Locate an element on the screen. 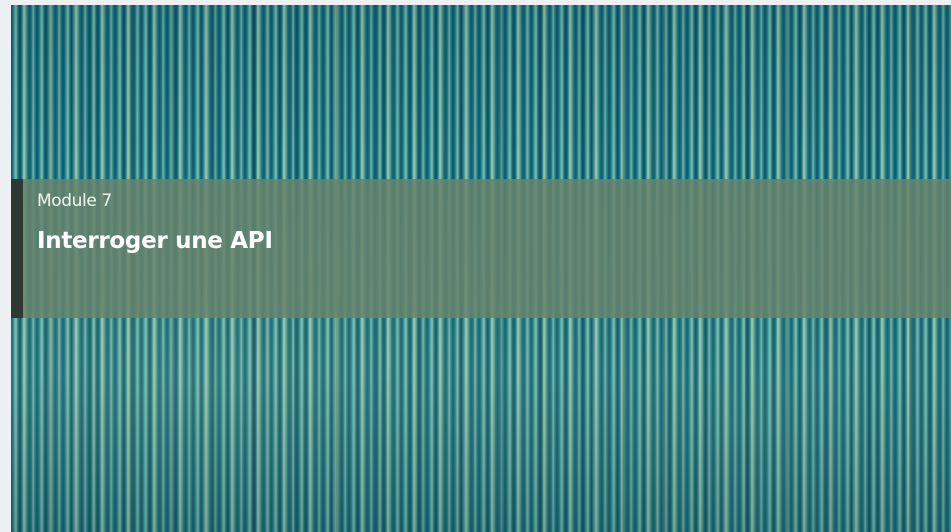  module-title: Interroger une API is located at coordinates (155, 241).